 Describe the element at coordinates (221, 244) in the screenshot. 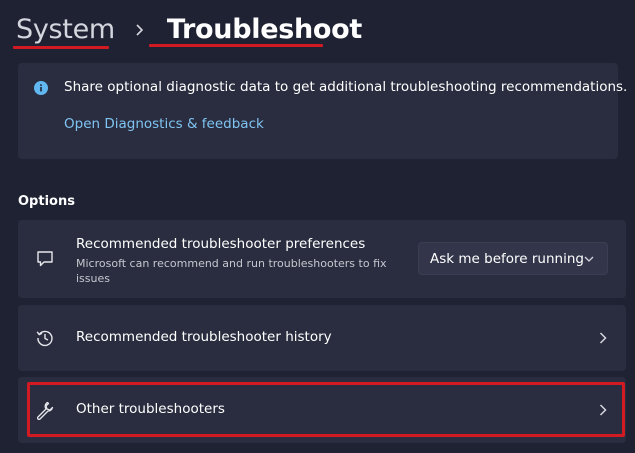

I see `preferences-title: Recommended troubleshooter preferences` at that location.